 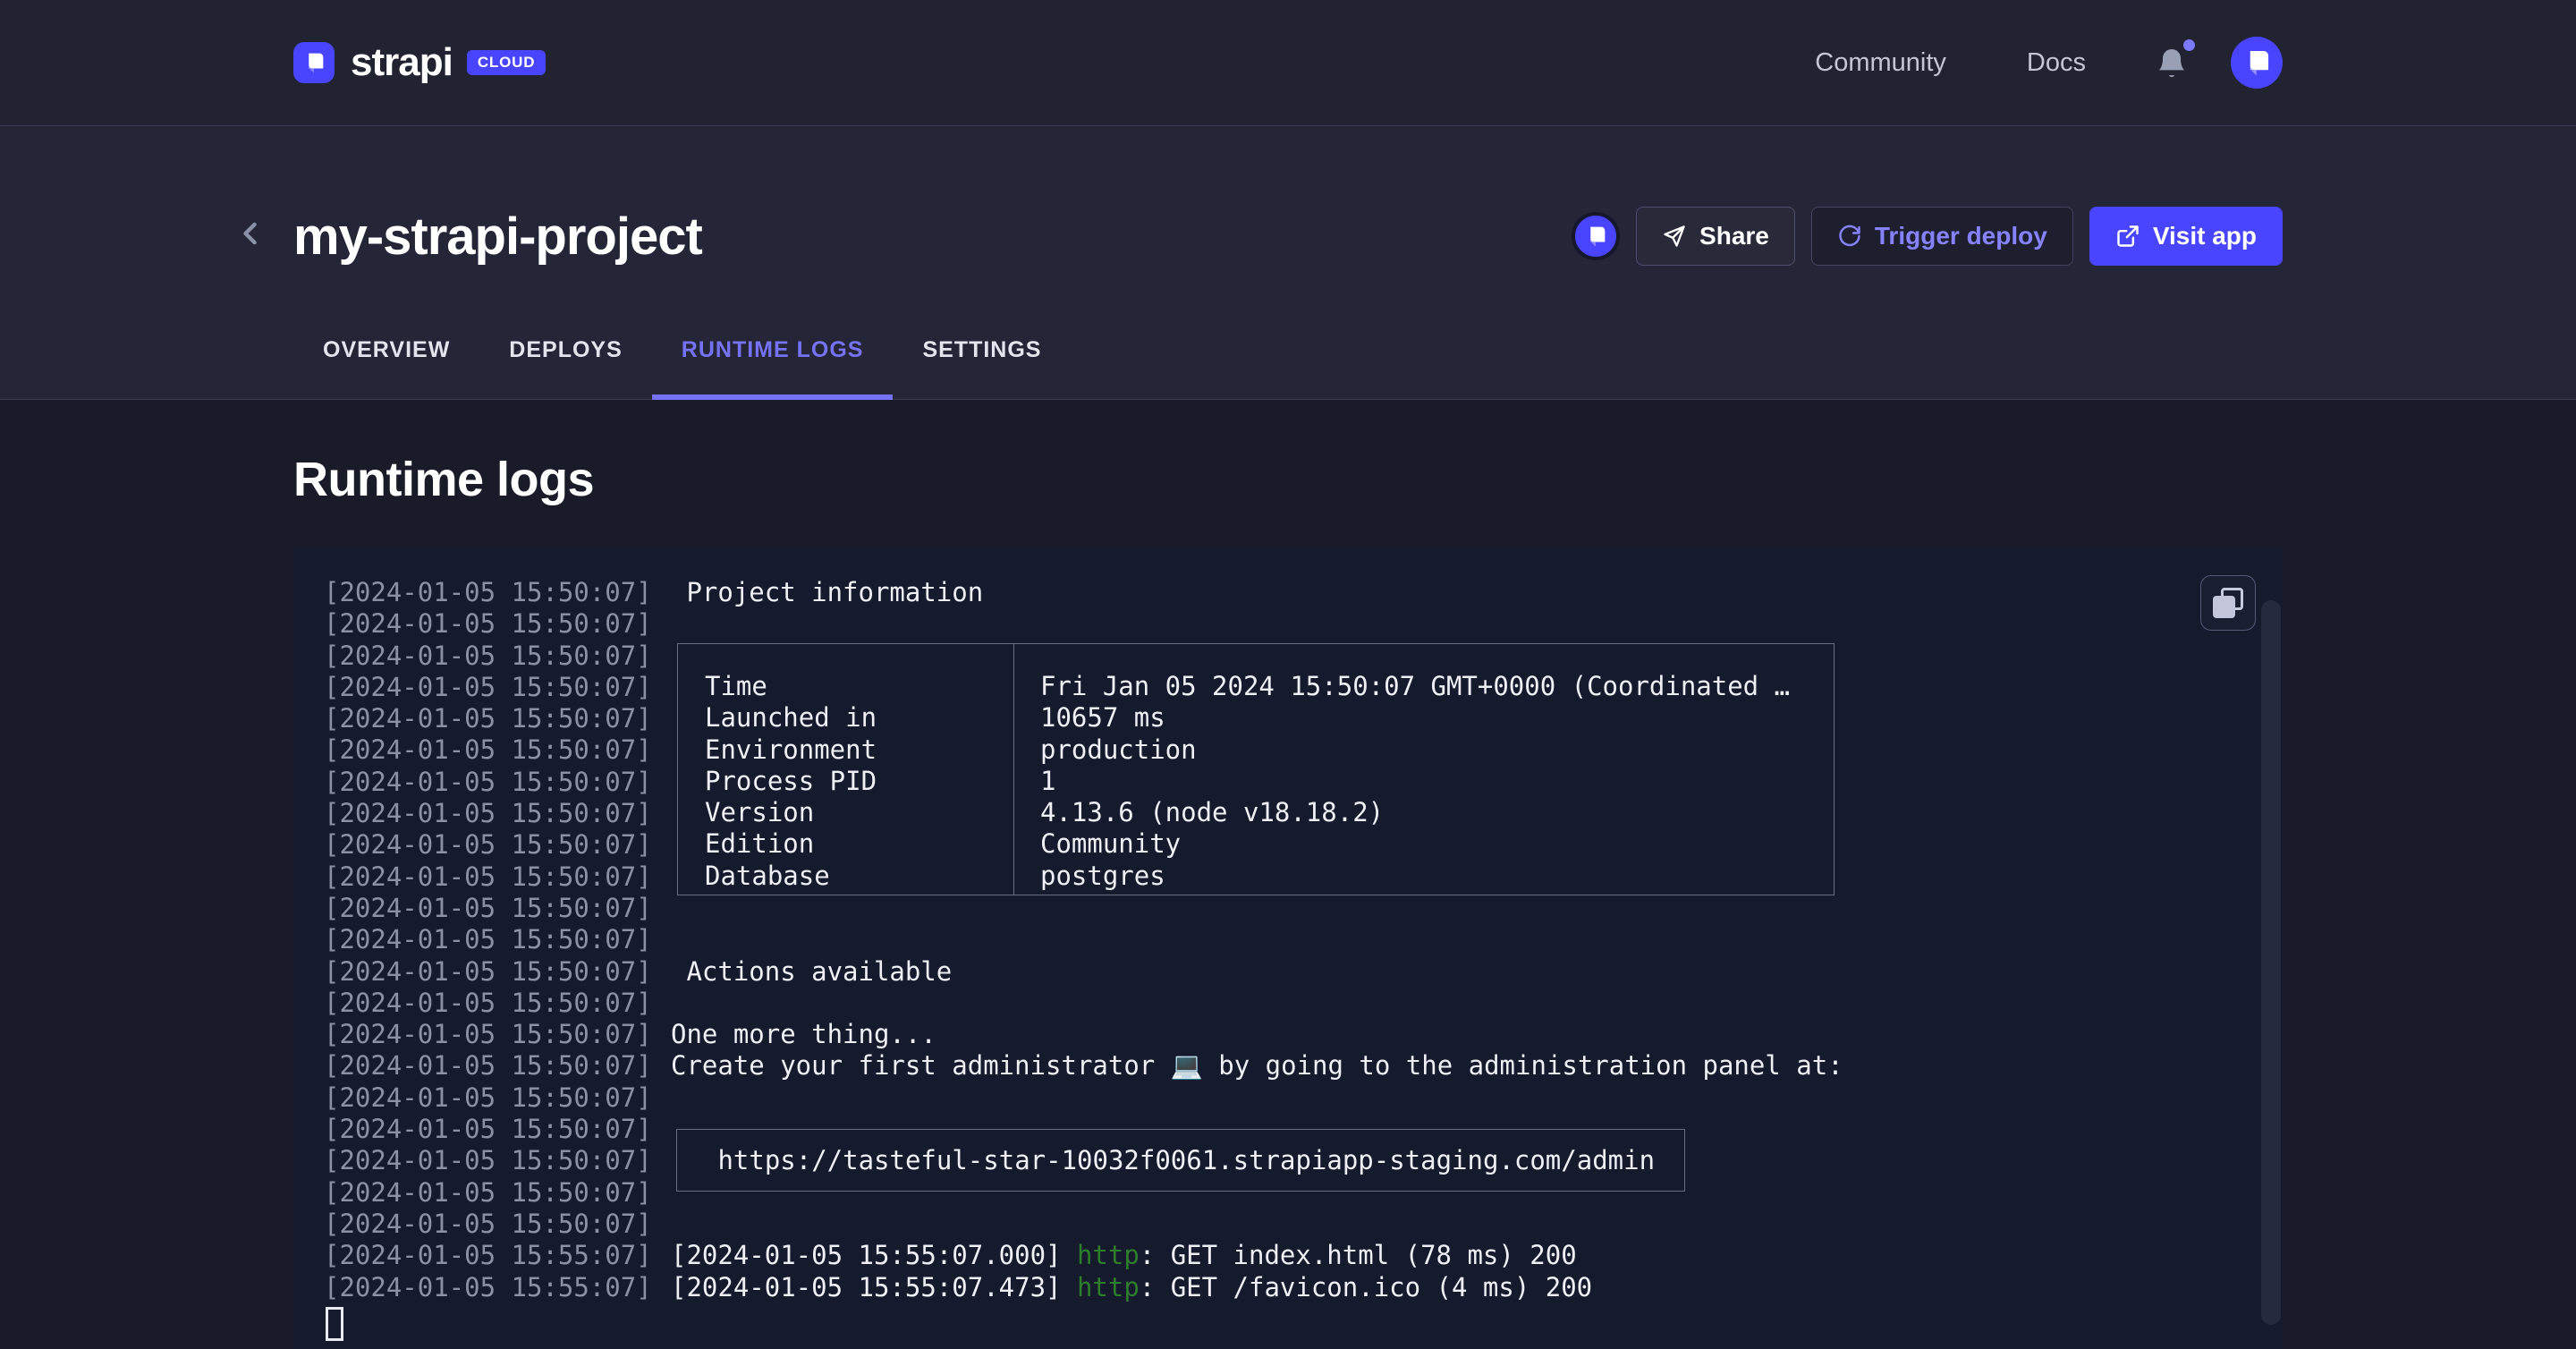 I want to click on back-button, so click(x=250, y=235).